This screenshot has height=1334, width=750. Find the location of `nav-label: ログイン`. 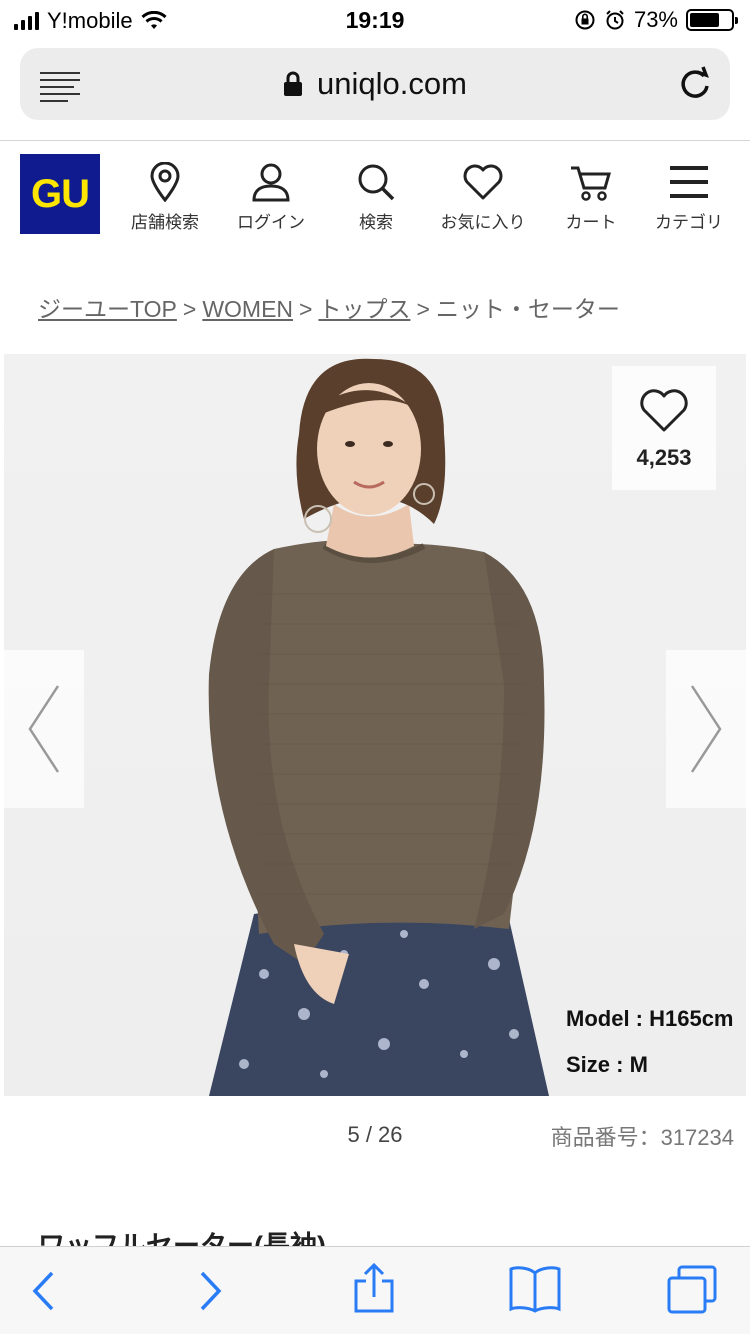

nav-label: ログイン is located at coordinates (271, 222).